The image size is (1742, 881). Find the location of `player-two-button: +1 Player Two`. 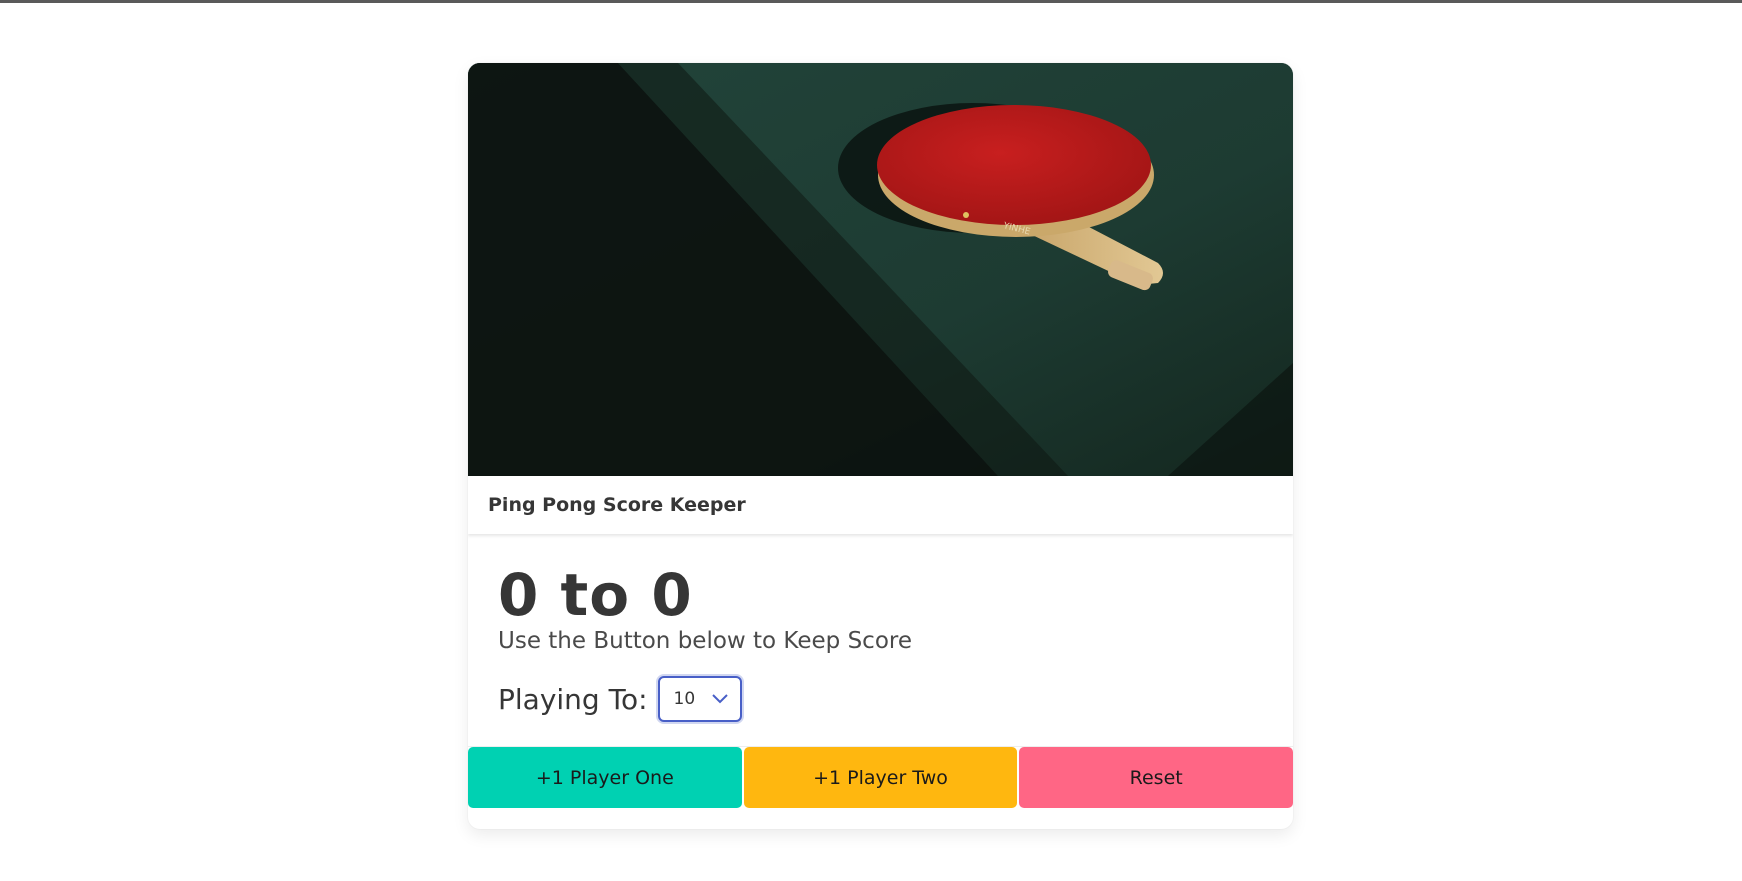

player-two-button: +1 Player Two is located at coordinates (880, 777).